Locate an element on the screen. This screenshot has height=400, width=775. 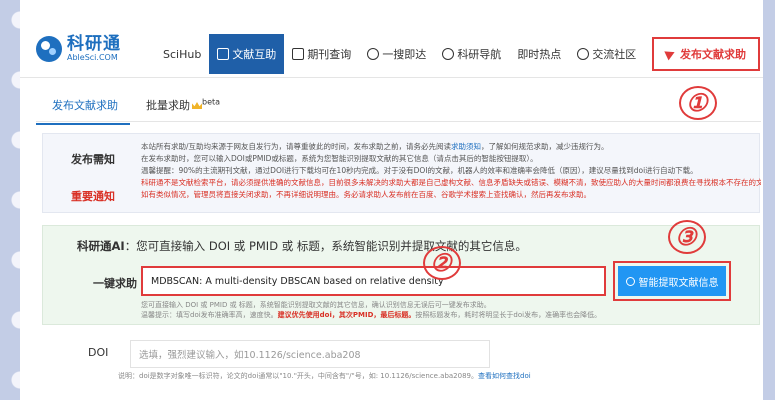
logo-title: 科研通 is located at coordinates (94, 44).